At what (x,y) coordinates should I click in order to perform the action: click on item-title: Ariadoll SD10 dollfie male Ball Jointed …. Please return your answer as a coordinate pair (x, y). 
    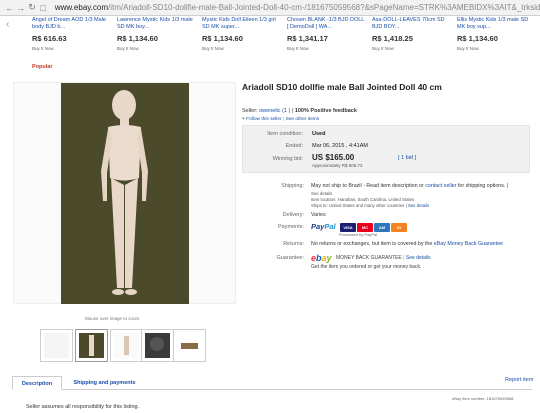
    Looking at the image, I should click on (342, 87).